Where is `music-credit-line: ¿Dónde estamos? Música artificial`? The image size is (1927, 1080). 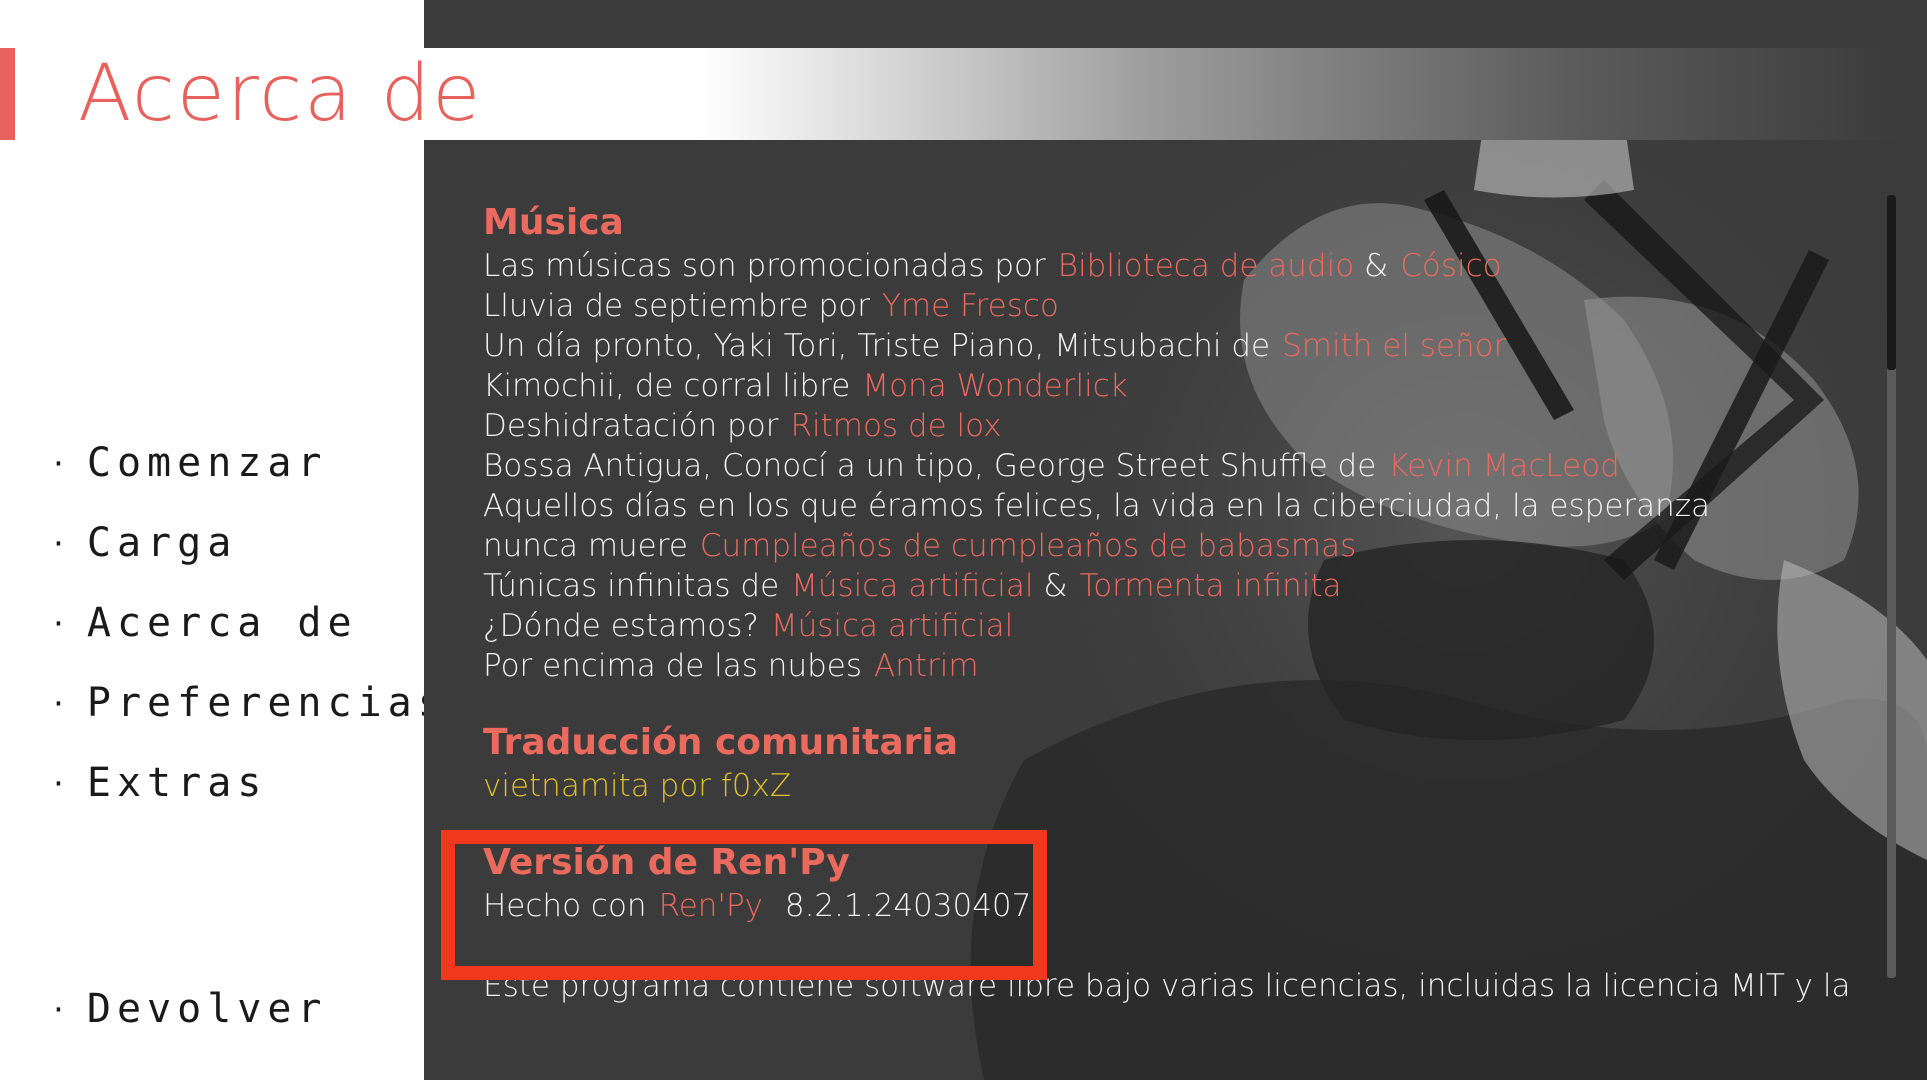
music-credit-line: ¿Dónde estamos? Música artificial is located at coordinates (1148, 626).